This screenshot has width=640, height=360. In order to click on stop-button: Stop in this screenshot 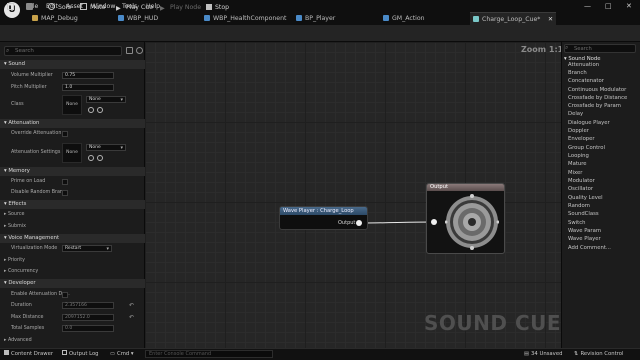, I will do `click(217, 8)`.